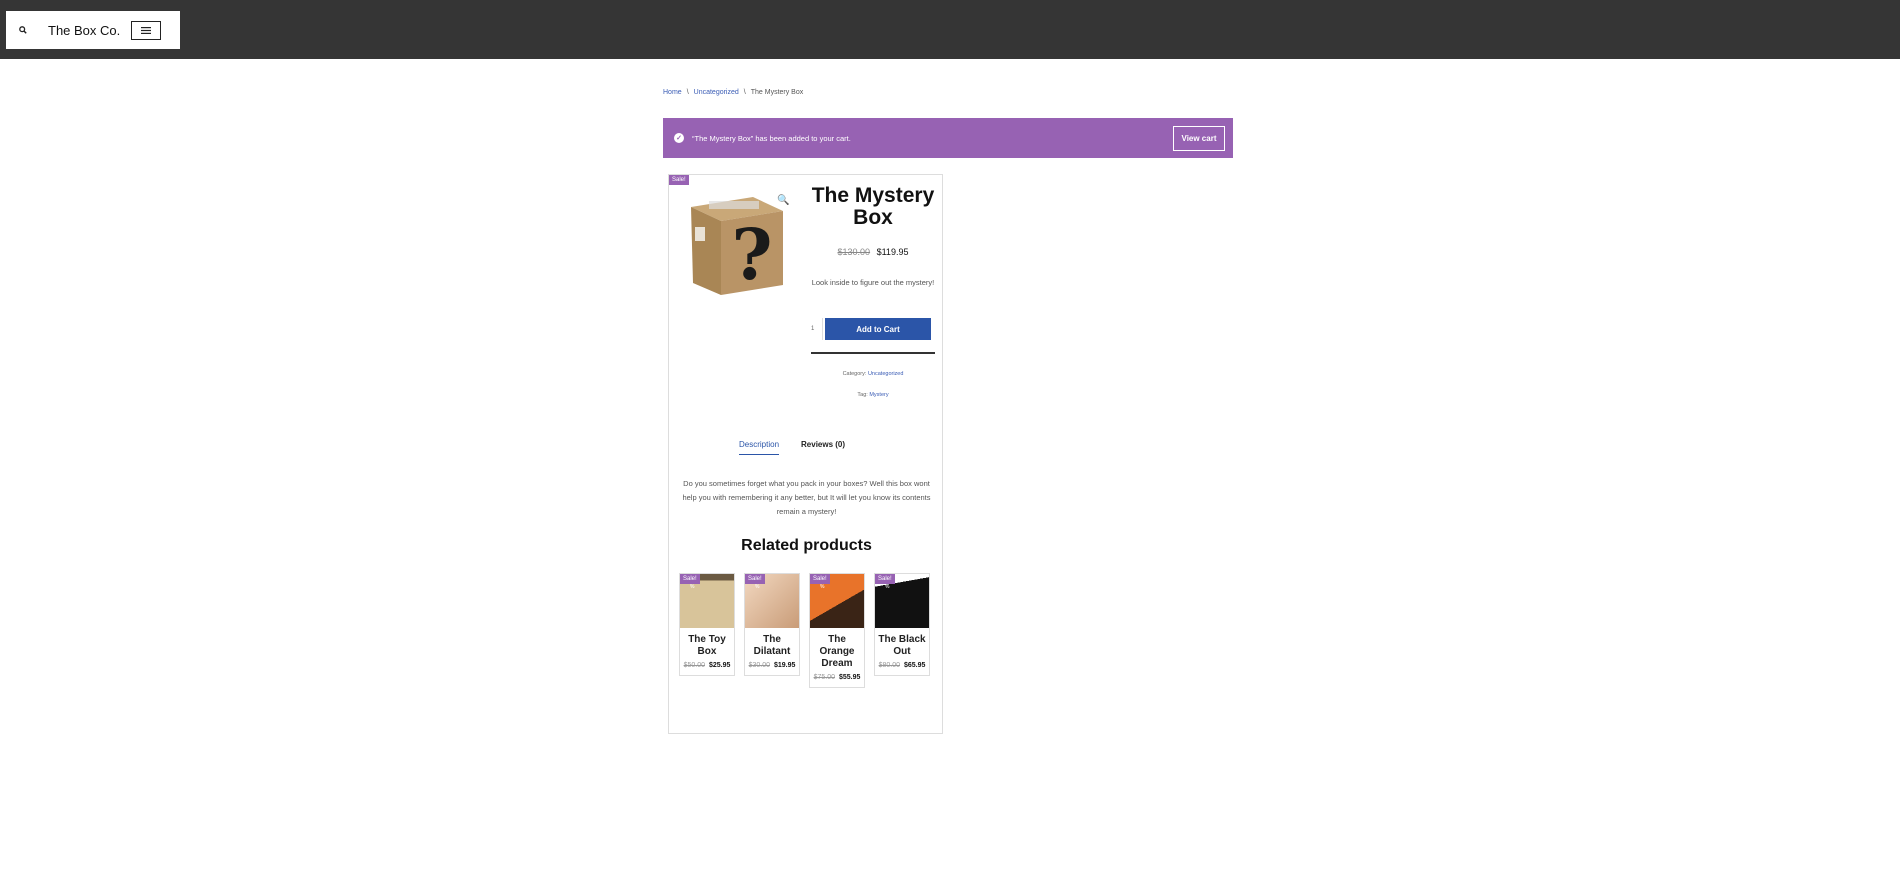 Image resolution: width=1900 pixels, height=883 pixels. What do you see at coordinates (1199, 138) in the screenshot?
I see `view-cart-button: View cart` at bounding box center [1199, 138].